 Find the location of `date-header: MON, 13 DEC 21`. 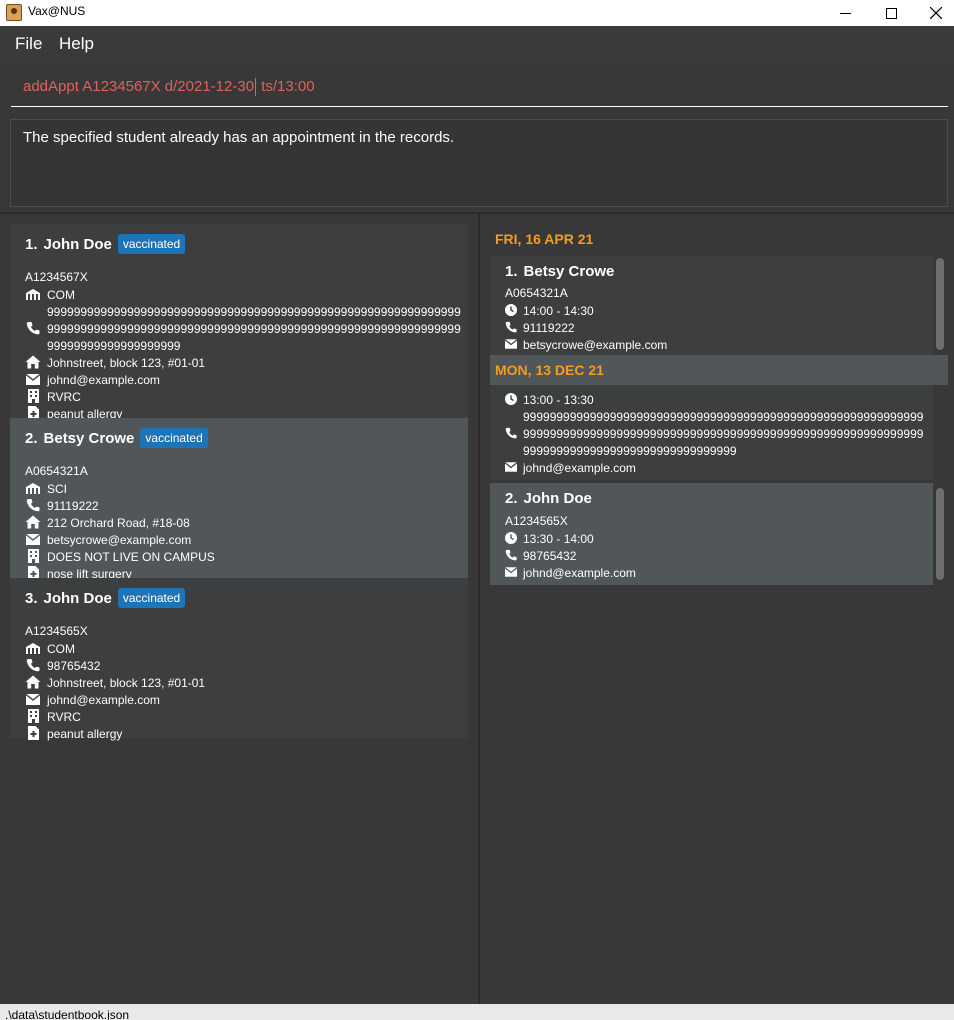

date-header: MON, 13 DEC 21 is located at coordinates (719, 370).